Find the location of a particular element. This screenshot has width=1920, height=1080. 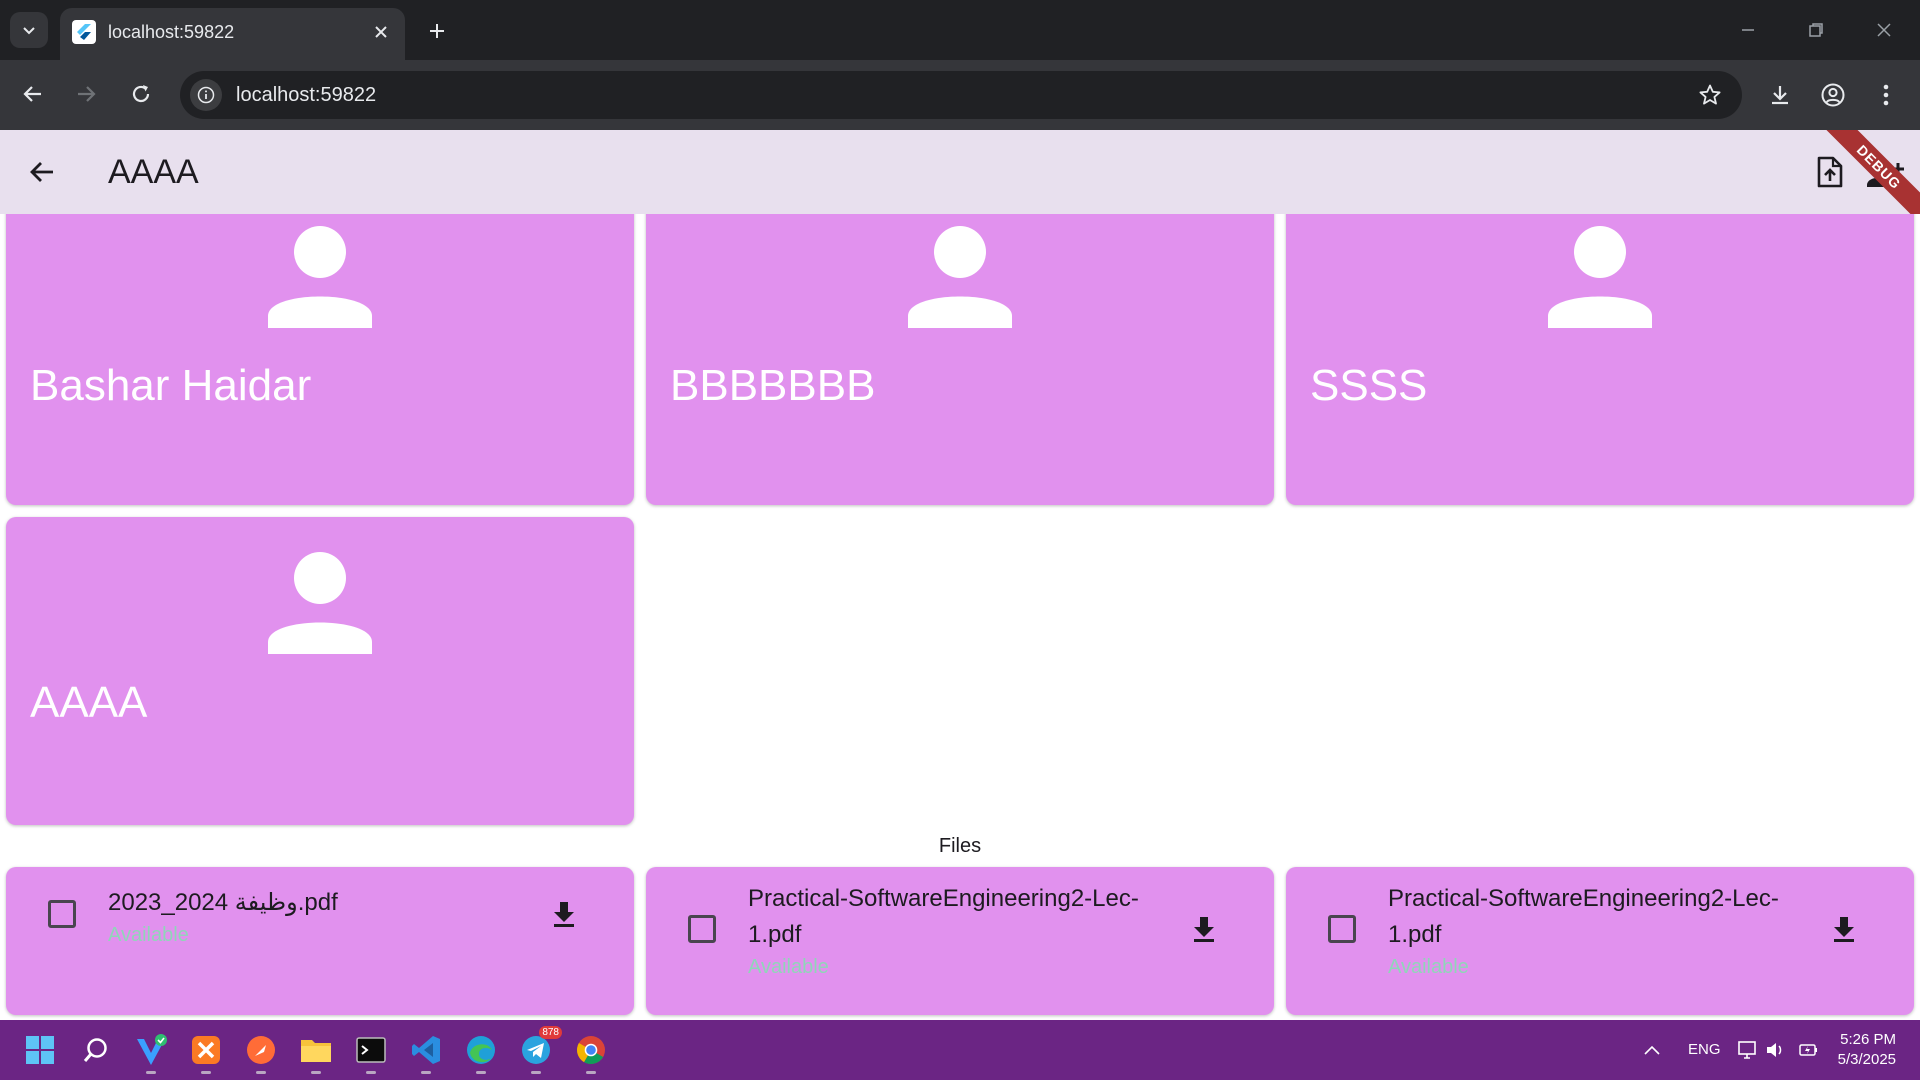

member-card: Bashar Haidar is located at coordinates (320, 359).